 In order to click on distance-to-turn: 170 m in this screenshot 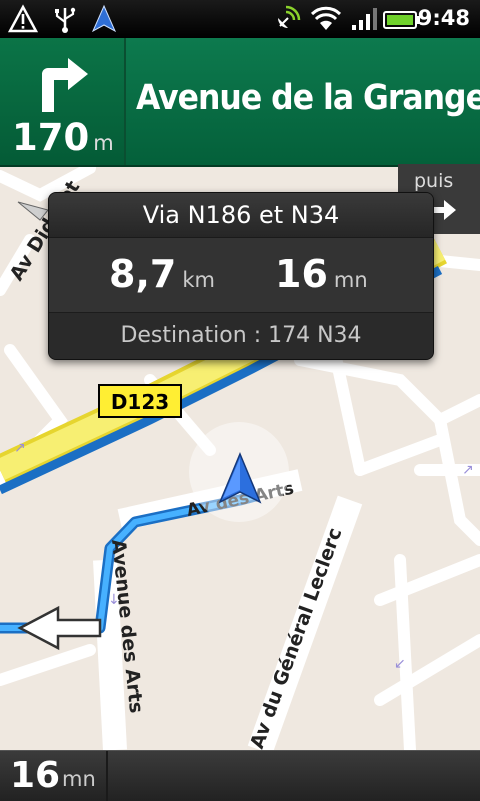, I will do `click(63, 137)`.